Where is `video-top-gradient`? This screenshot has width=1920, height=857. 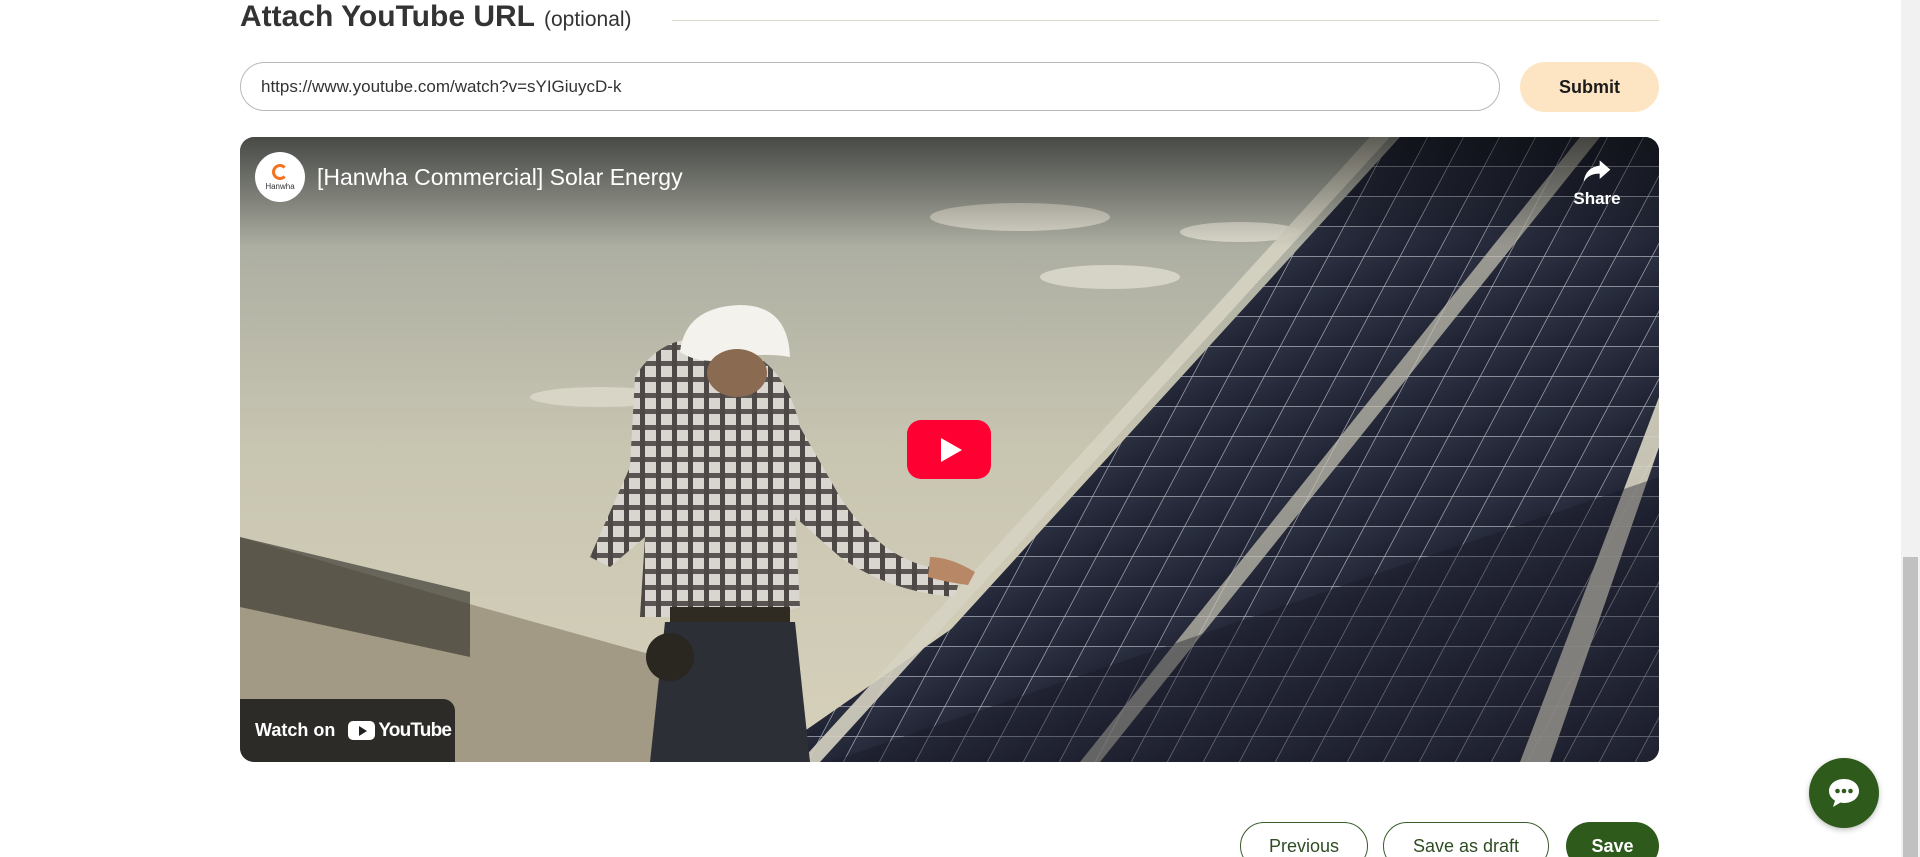 video-top-gradient is located at coordinates (949, 192).